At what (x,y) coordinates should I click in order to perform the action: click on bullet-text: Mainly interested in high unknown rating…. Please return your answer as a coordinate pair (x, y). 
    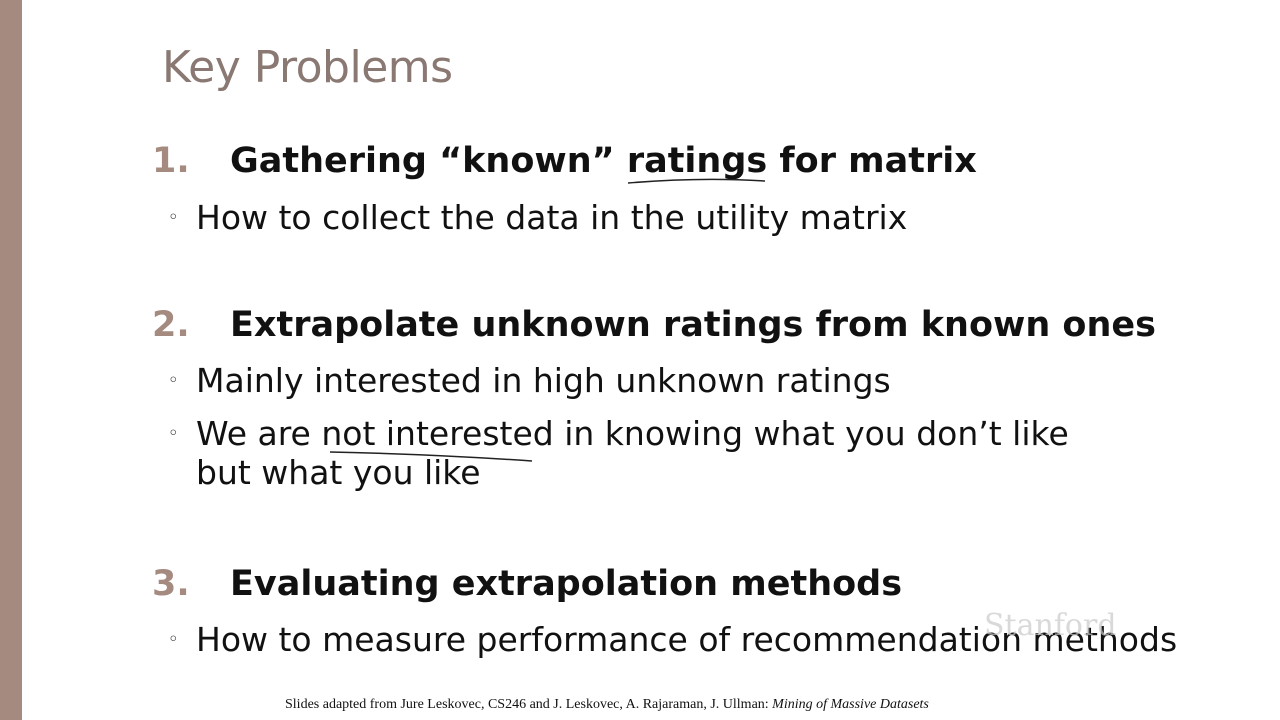
    Looking at the image, I should click on (543, 380).